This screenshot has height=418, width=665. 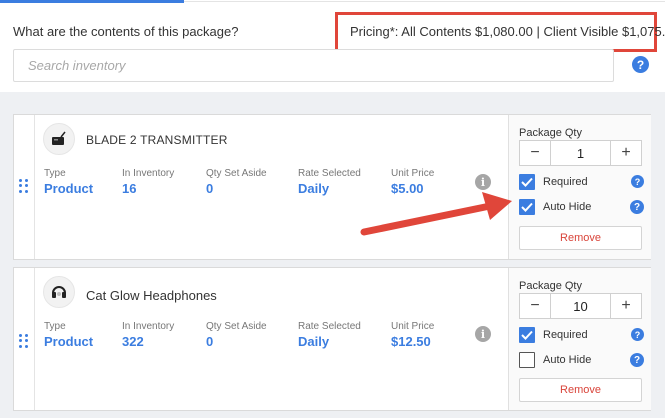 What do you see at coordinates (412, 188) in the screenshot?
I see `field-value: $5.00` at bounding box center [412, 188].